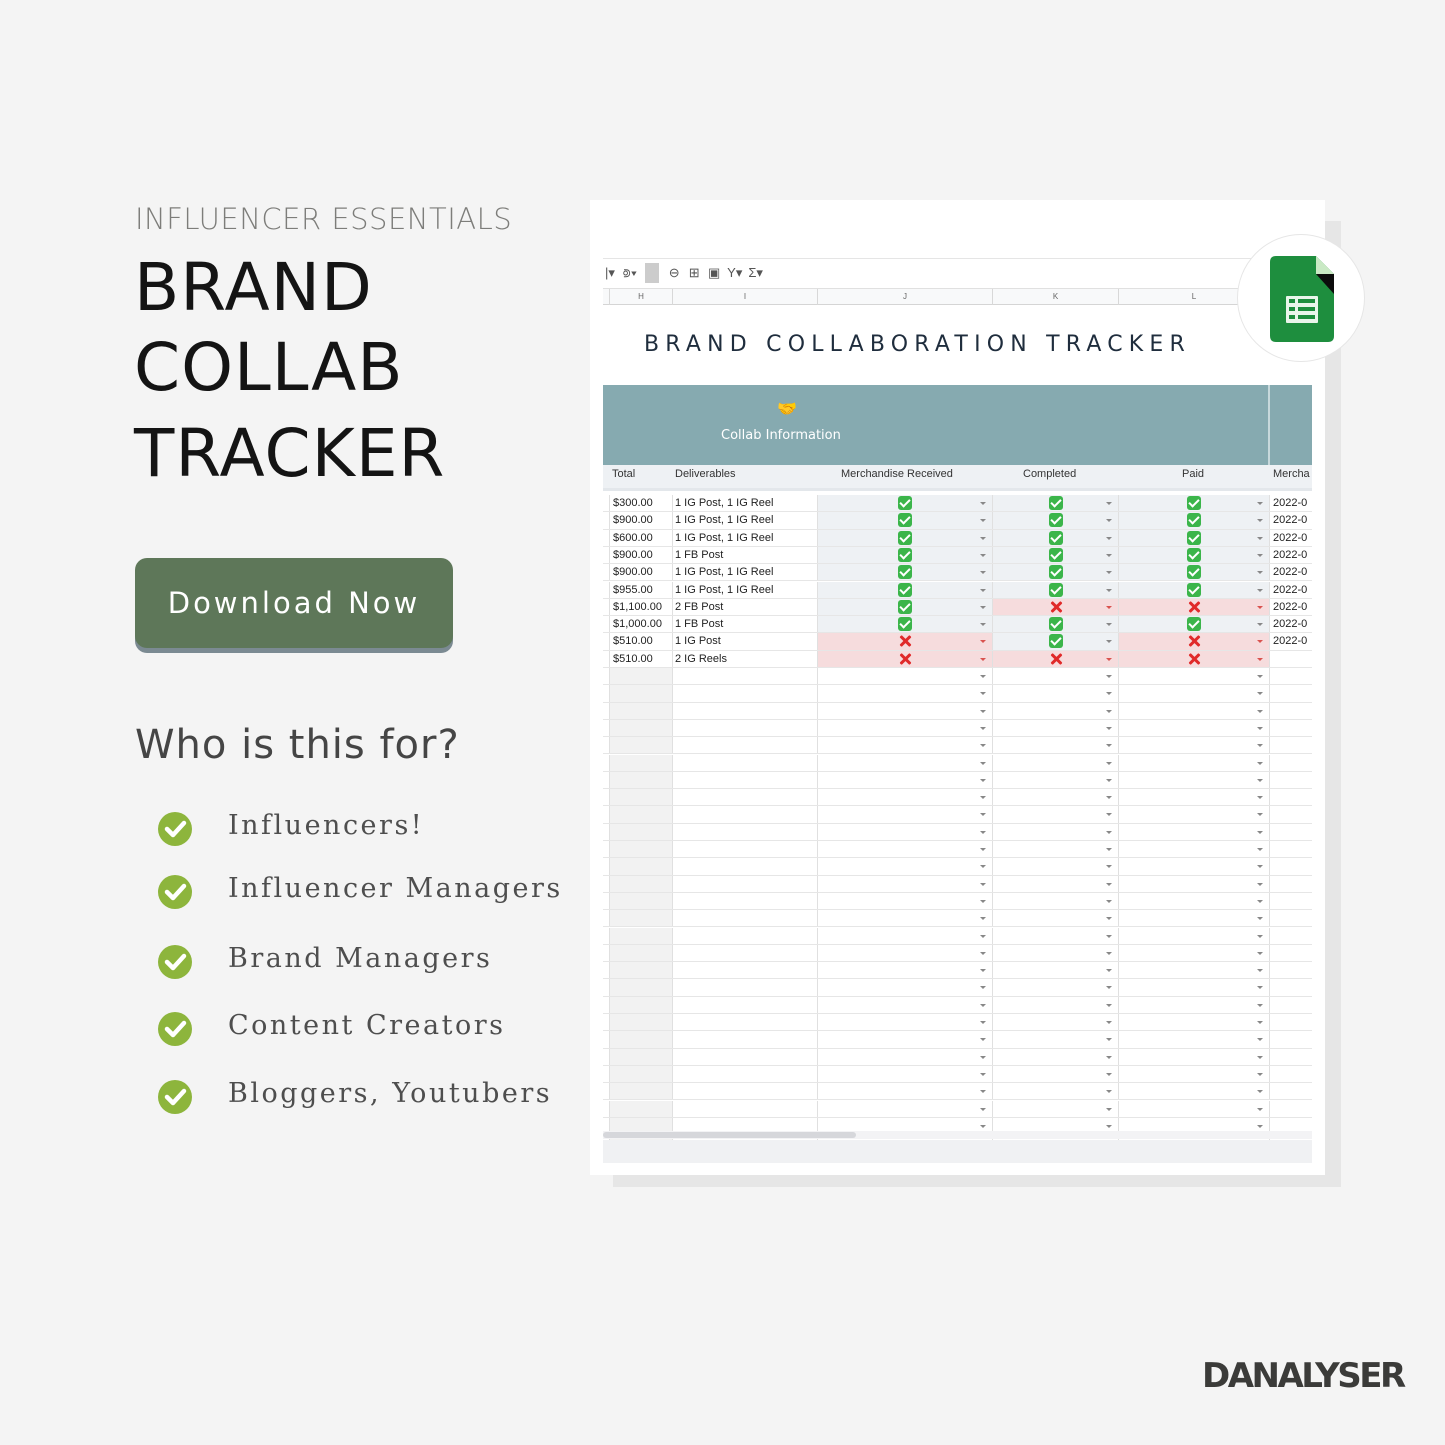 Image resolution: width=1445 pixels, height=1445 pixels. I want to click on deliverables-cell: 1 FB Post, so click(744, 555).